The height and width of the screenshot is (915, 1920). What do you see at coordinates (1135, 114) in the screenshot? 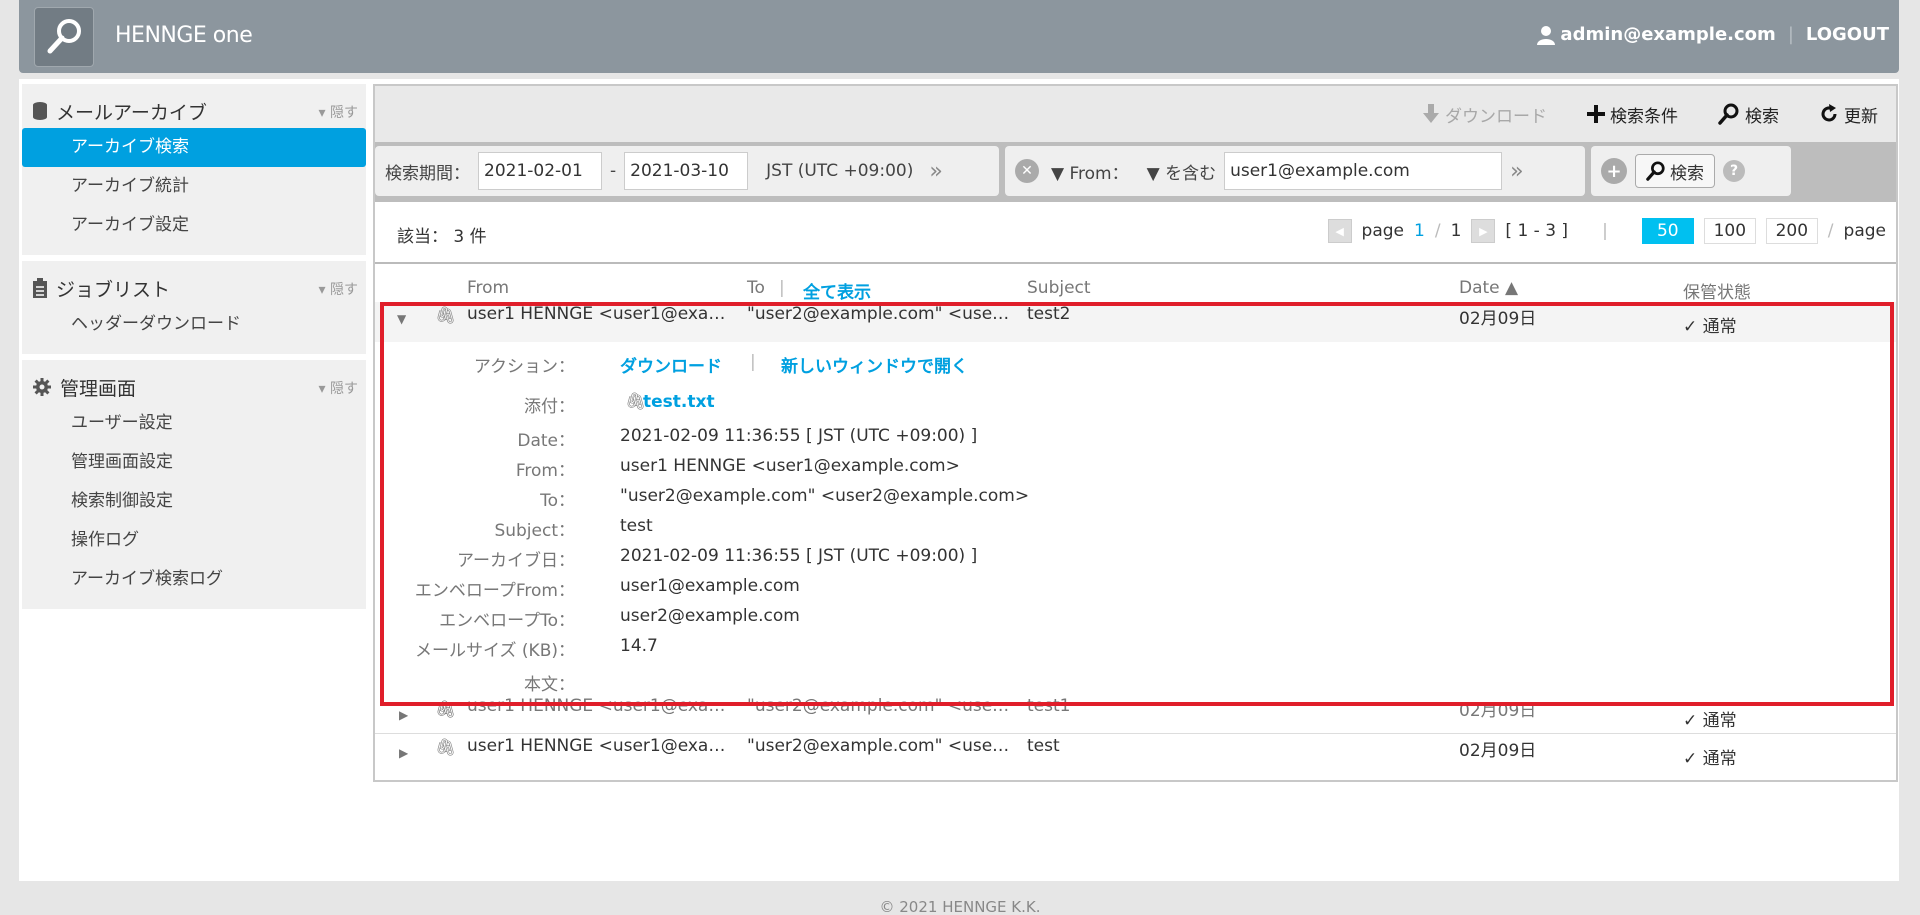
I see `toolbar: ダウンロード 検索条件 検索 更新` at bounding box center [1135, 114].